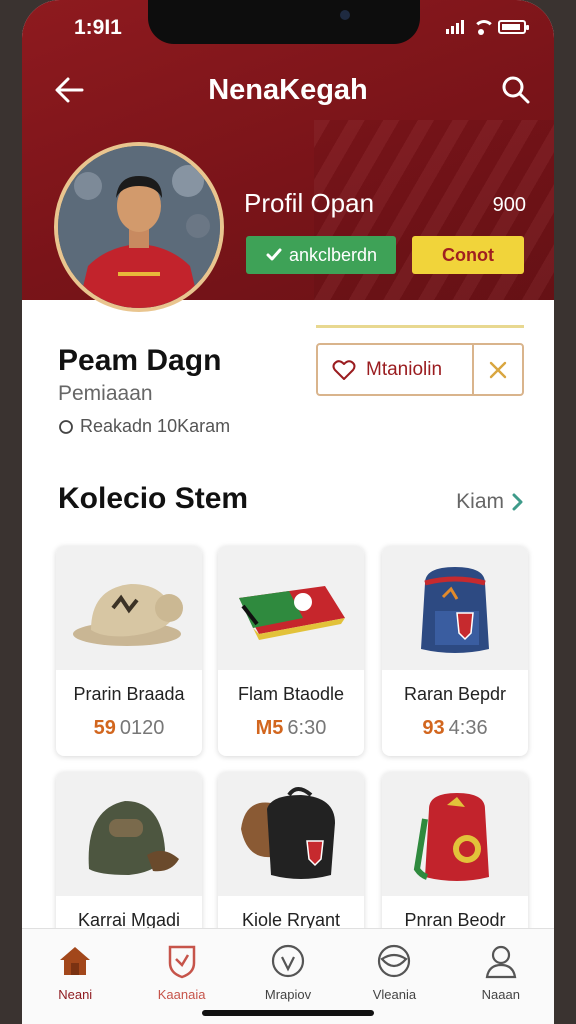 This screenshot has height=1024, width=576. I want to click on avatar, so click(139, 227).